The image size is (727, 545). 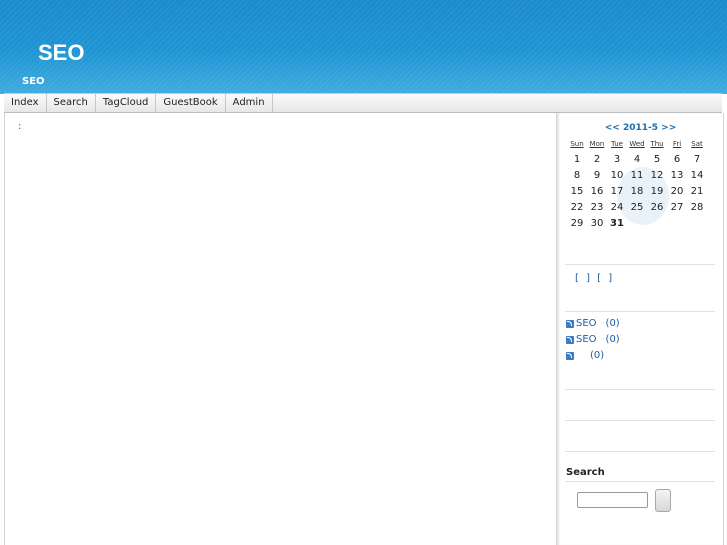 I want to click on calendar-day: 10, so click(x=617, y=175).